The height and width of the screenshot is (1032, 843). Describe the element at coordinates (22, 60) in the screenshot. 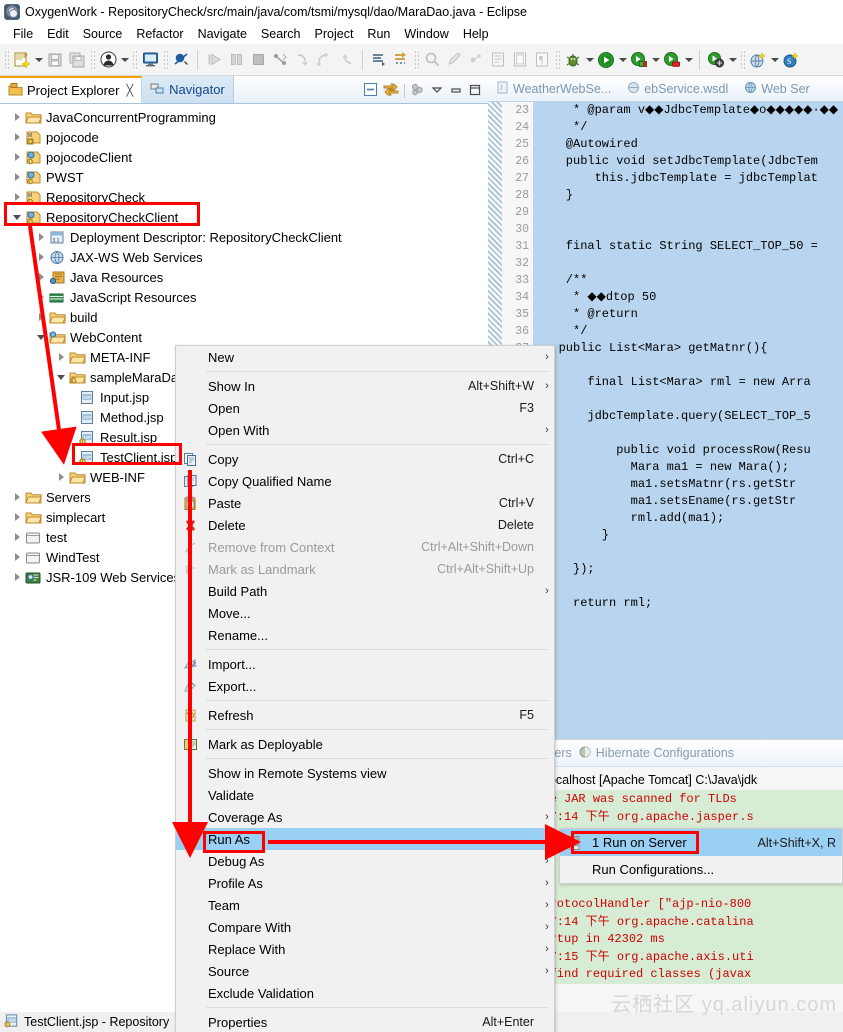

I see `new-wizard-icon` at that location.